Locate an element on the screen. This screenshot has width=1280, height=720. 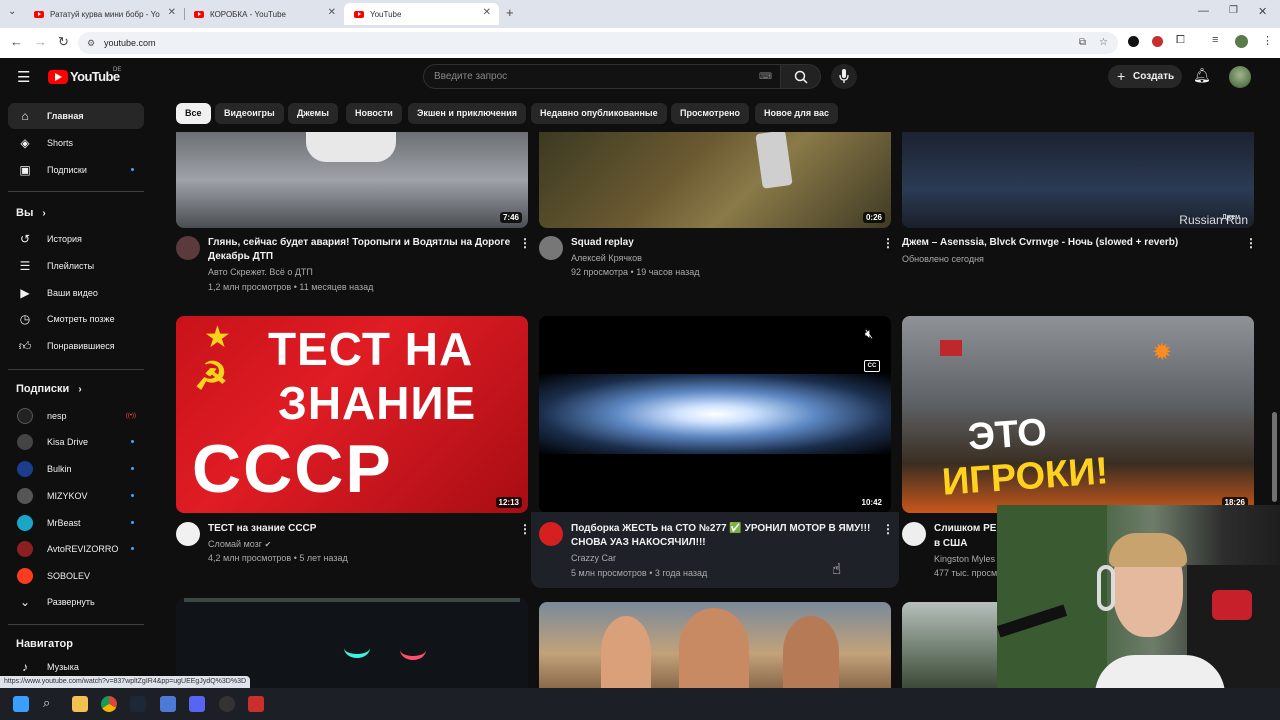
obs-icon is located at coordinates (227, 704).